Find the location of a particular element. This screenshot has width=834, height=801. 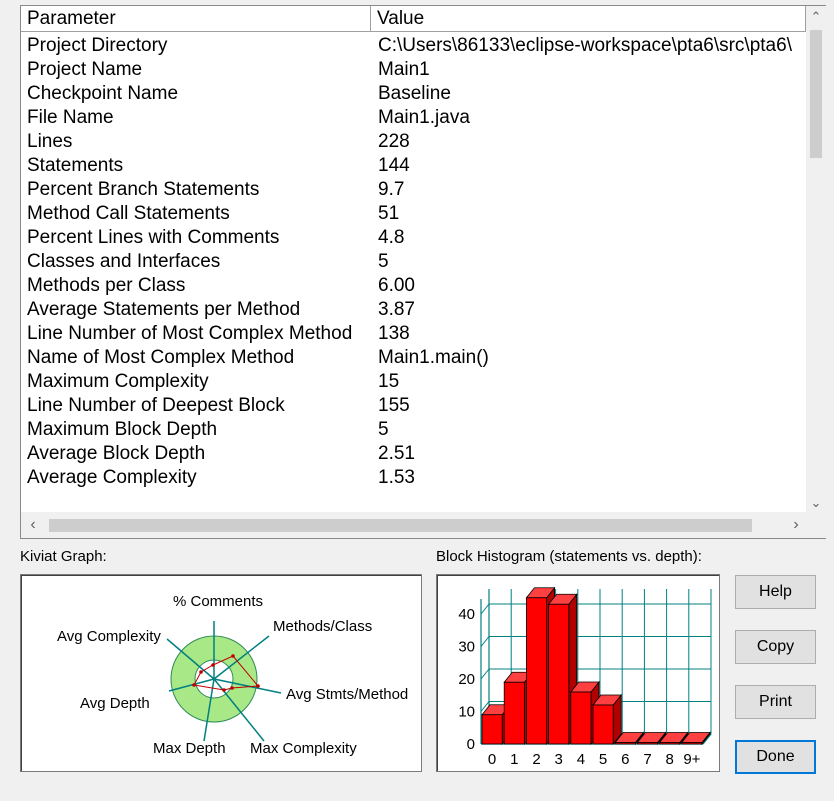

table-row: Percent Branch Statements 9.7 is located at coordinates (413, 190).